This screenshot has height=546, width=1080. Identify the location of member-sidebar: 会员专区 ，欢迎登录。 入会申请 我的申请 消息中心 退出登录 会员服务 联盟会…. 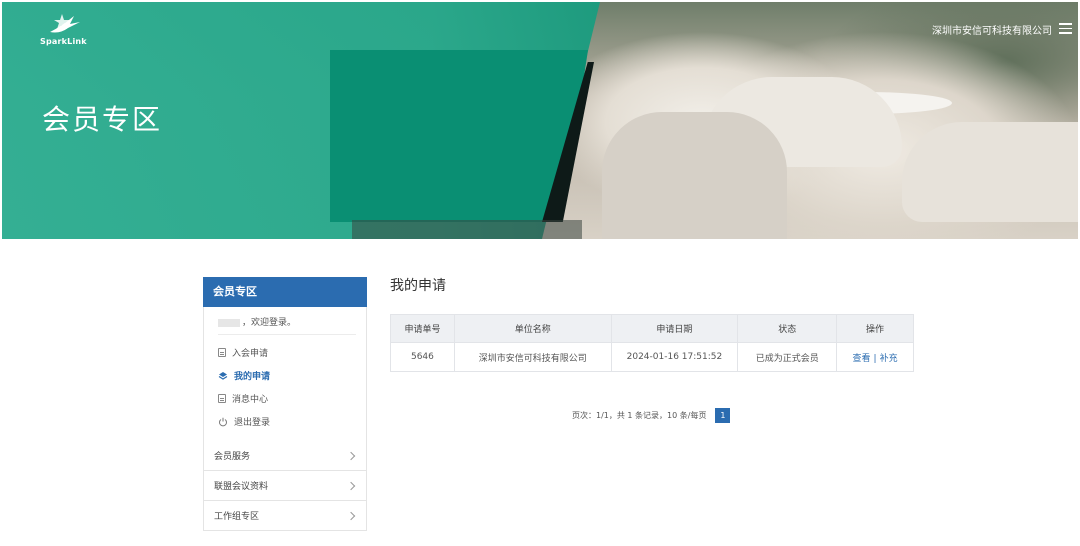
(285, 404).